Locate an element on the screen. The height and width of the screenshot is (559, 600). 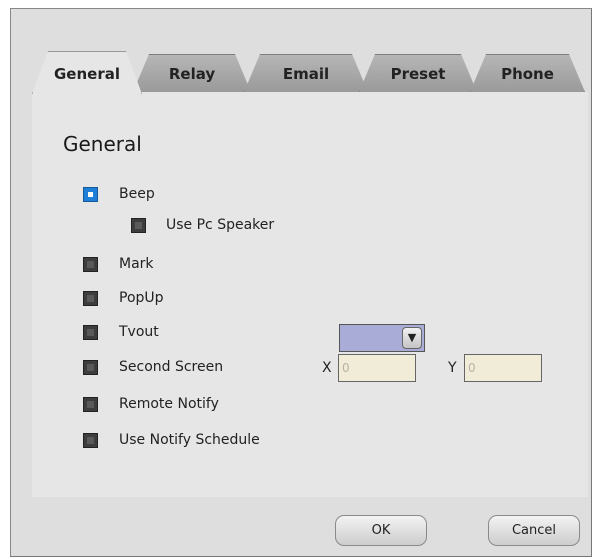
tab-bar: General Relay Email Preset Phone is located at coordinates (301, 51).